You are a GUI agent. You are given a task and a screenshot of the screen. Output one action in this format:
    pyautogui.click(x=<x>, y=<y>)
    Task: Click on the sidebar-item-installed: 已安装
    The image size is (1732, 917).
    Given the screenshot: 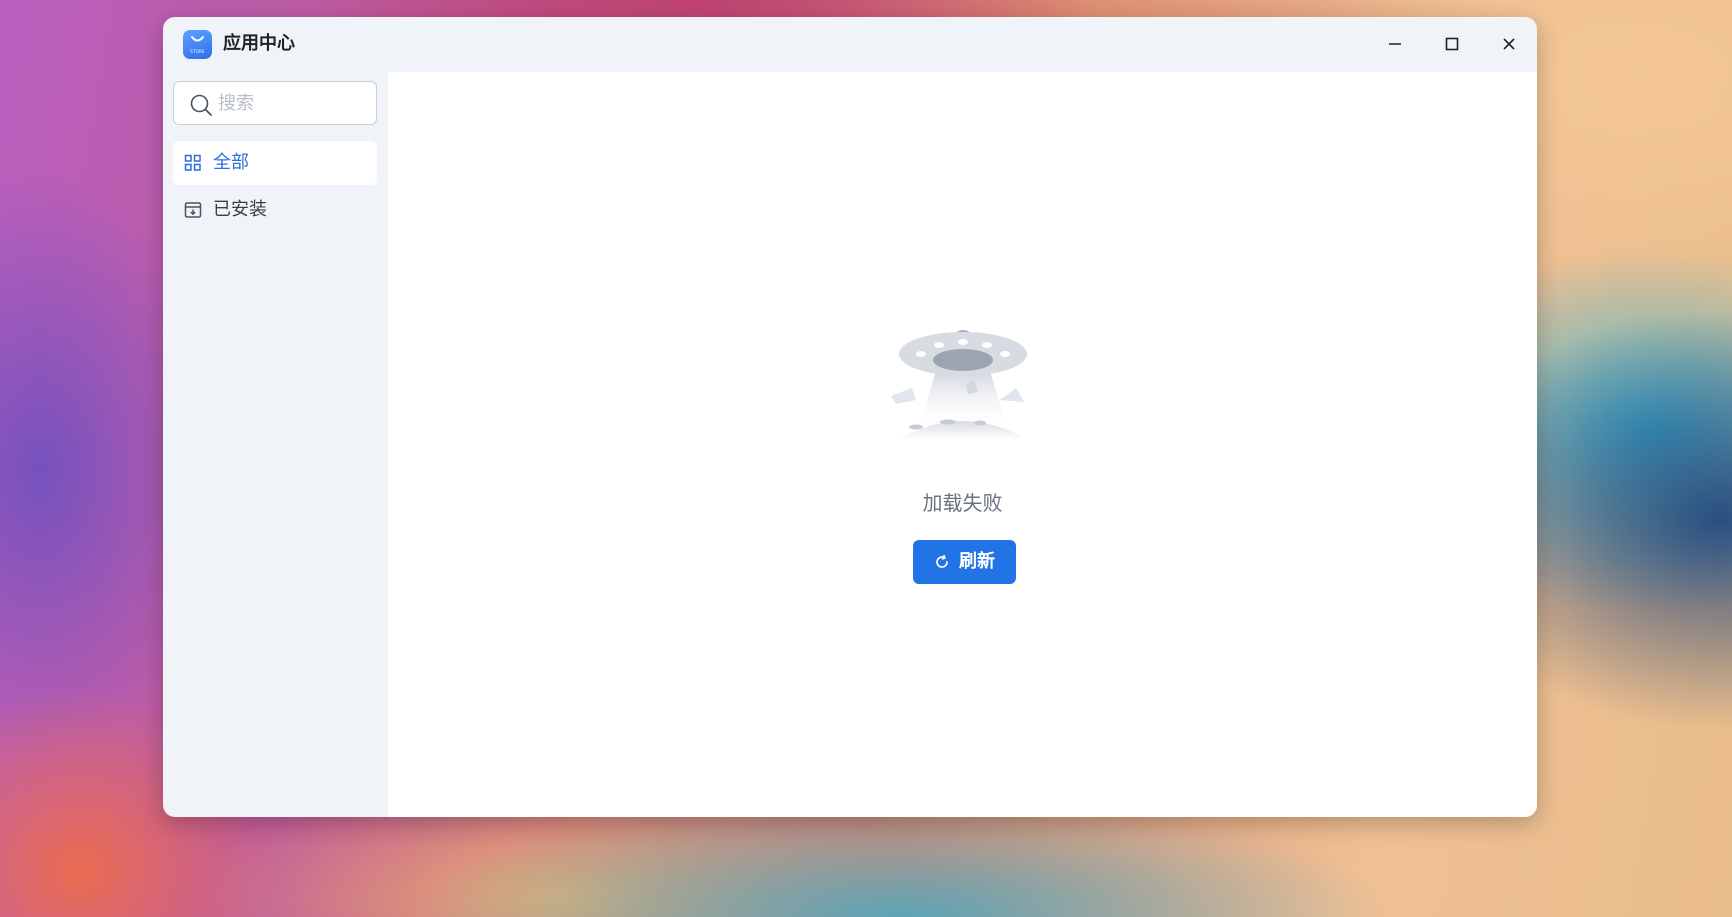 What is the action you would take?
    pyautogui.click(x=275, y=210)
    